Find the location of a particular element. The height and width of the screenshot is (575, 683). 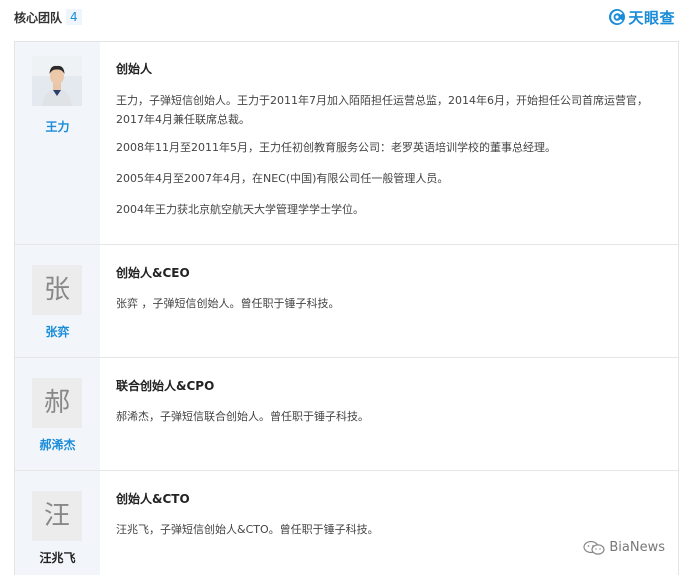

brand-name: 天眼查 is located at coordinates (651, 17).